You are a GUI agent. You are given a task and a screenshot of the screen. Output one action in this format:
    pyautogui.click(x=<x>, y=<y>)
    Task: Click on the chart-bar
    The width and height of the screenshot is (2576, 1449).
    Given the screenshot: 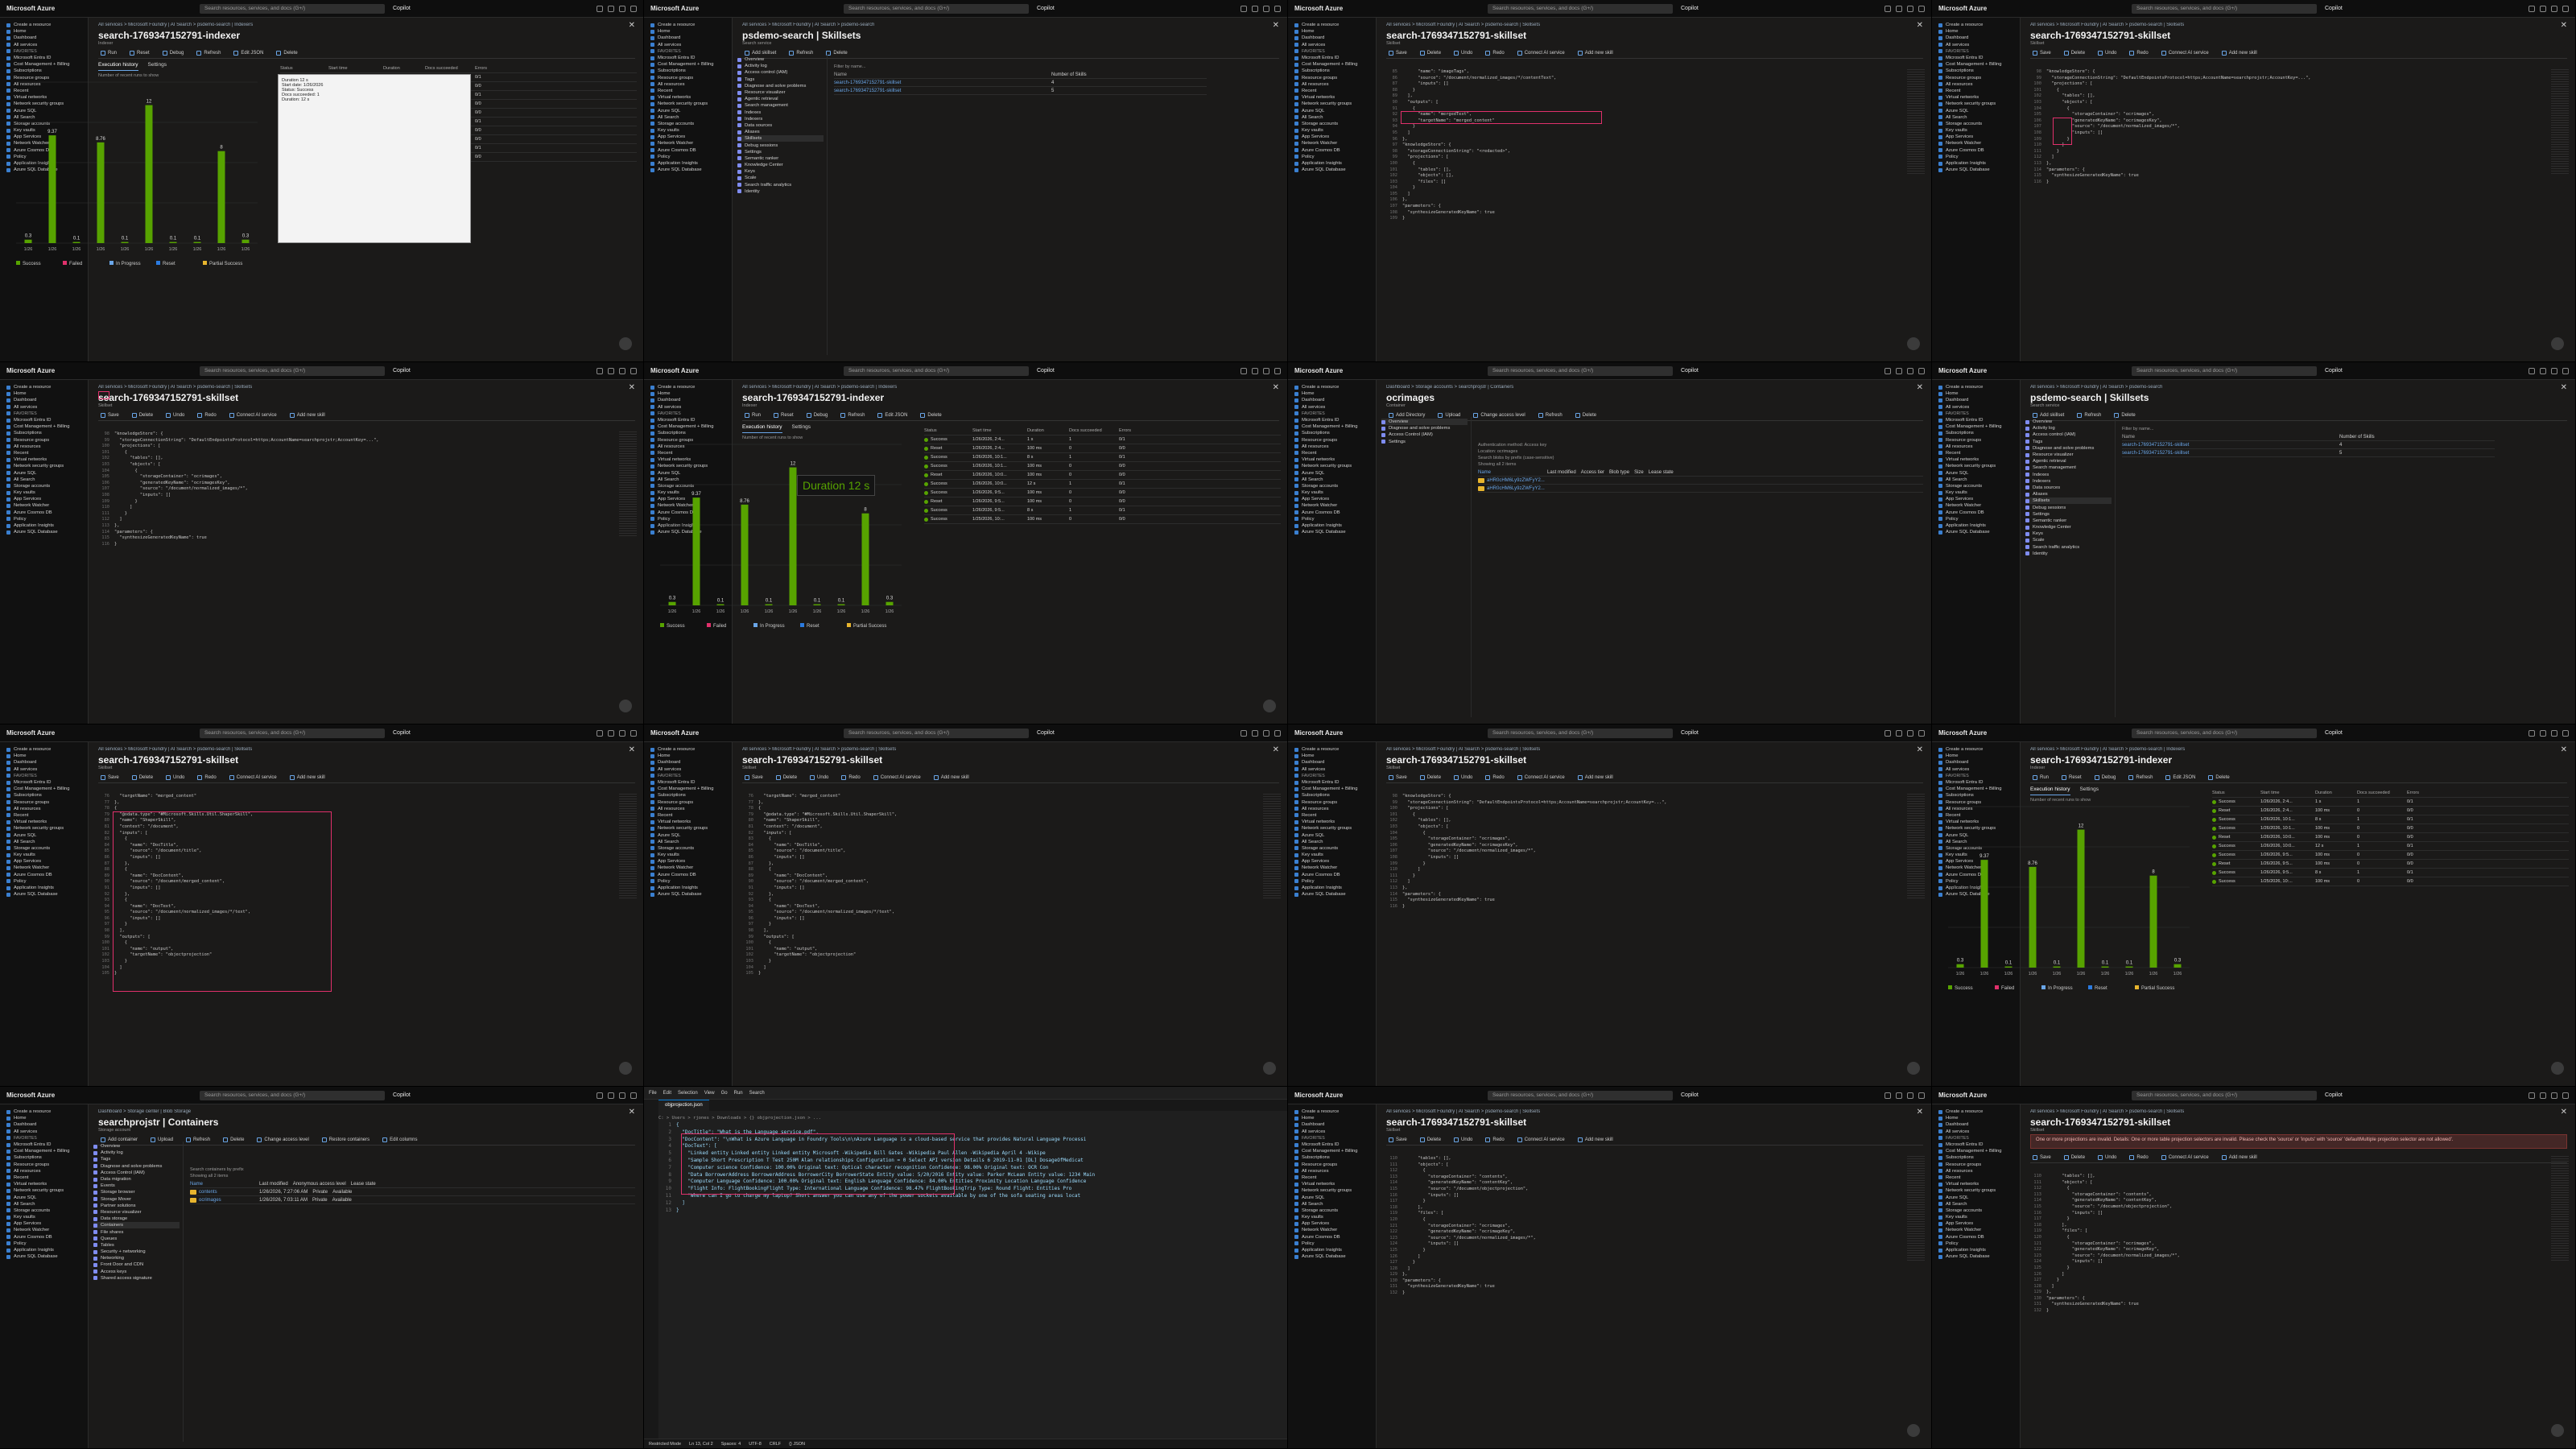 What is the action you would take?
    pyautogui.click(x=125, y=242)
    